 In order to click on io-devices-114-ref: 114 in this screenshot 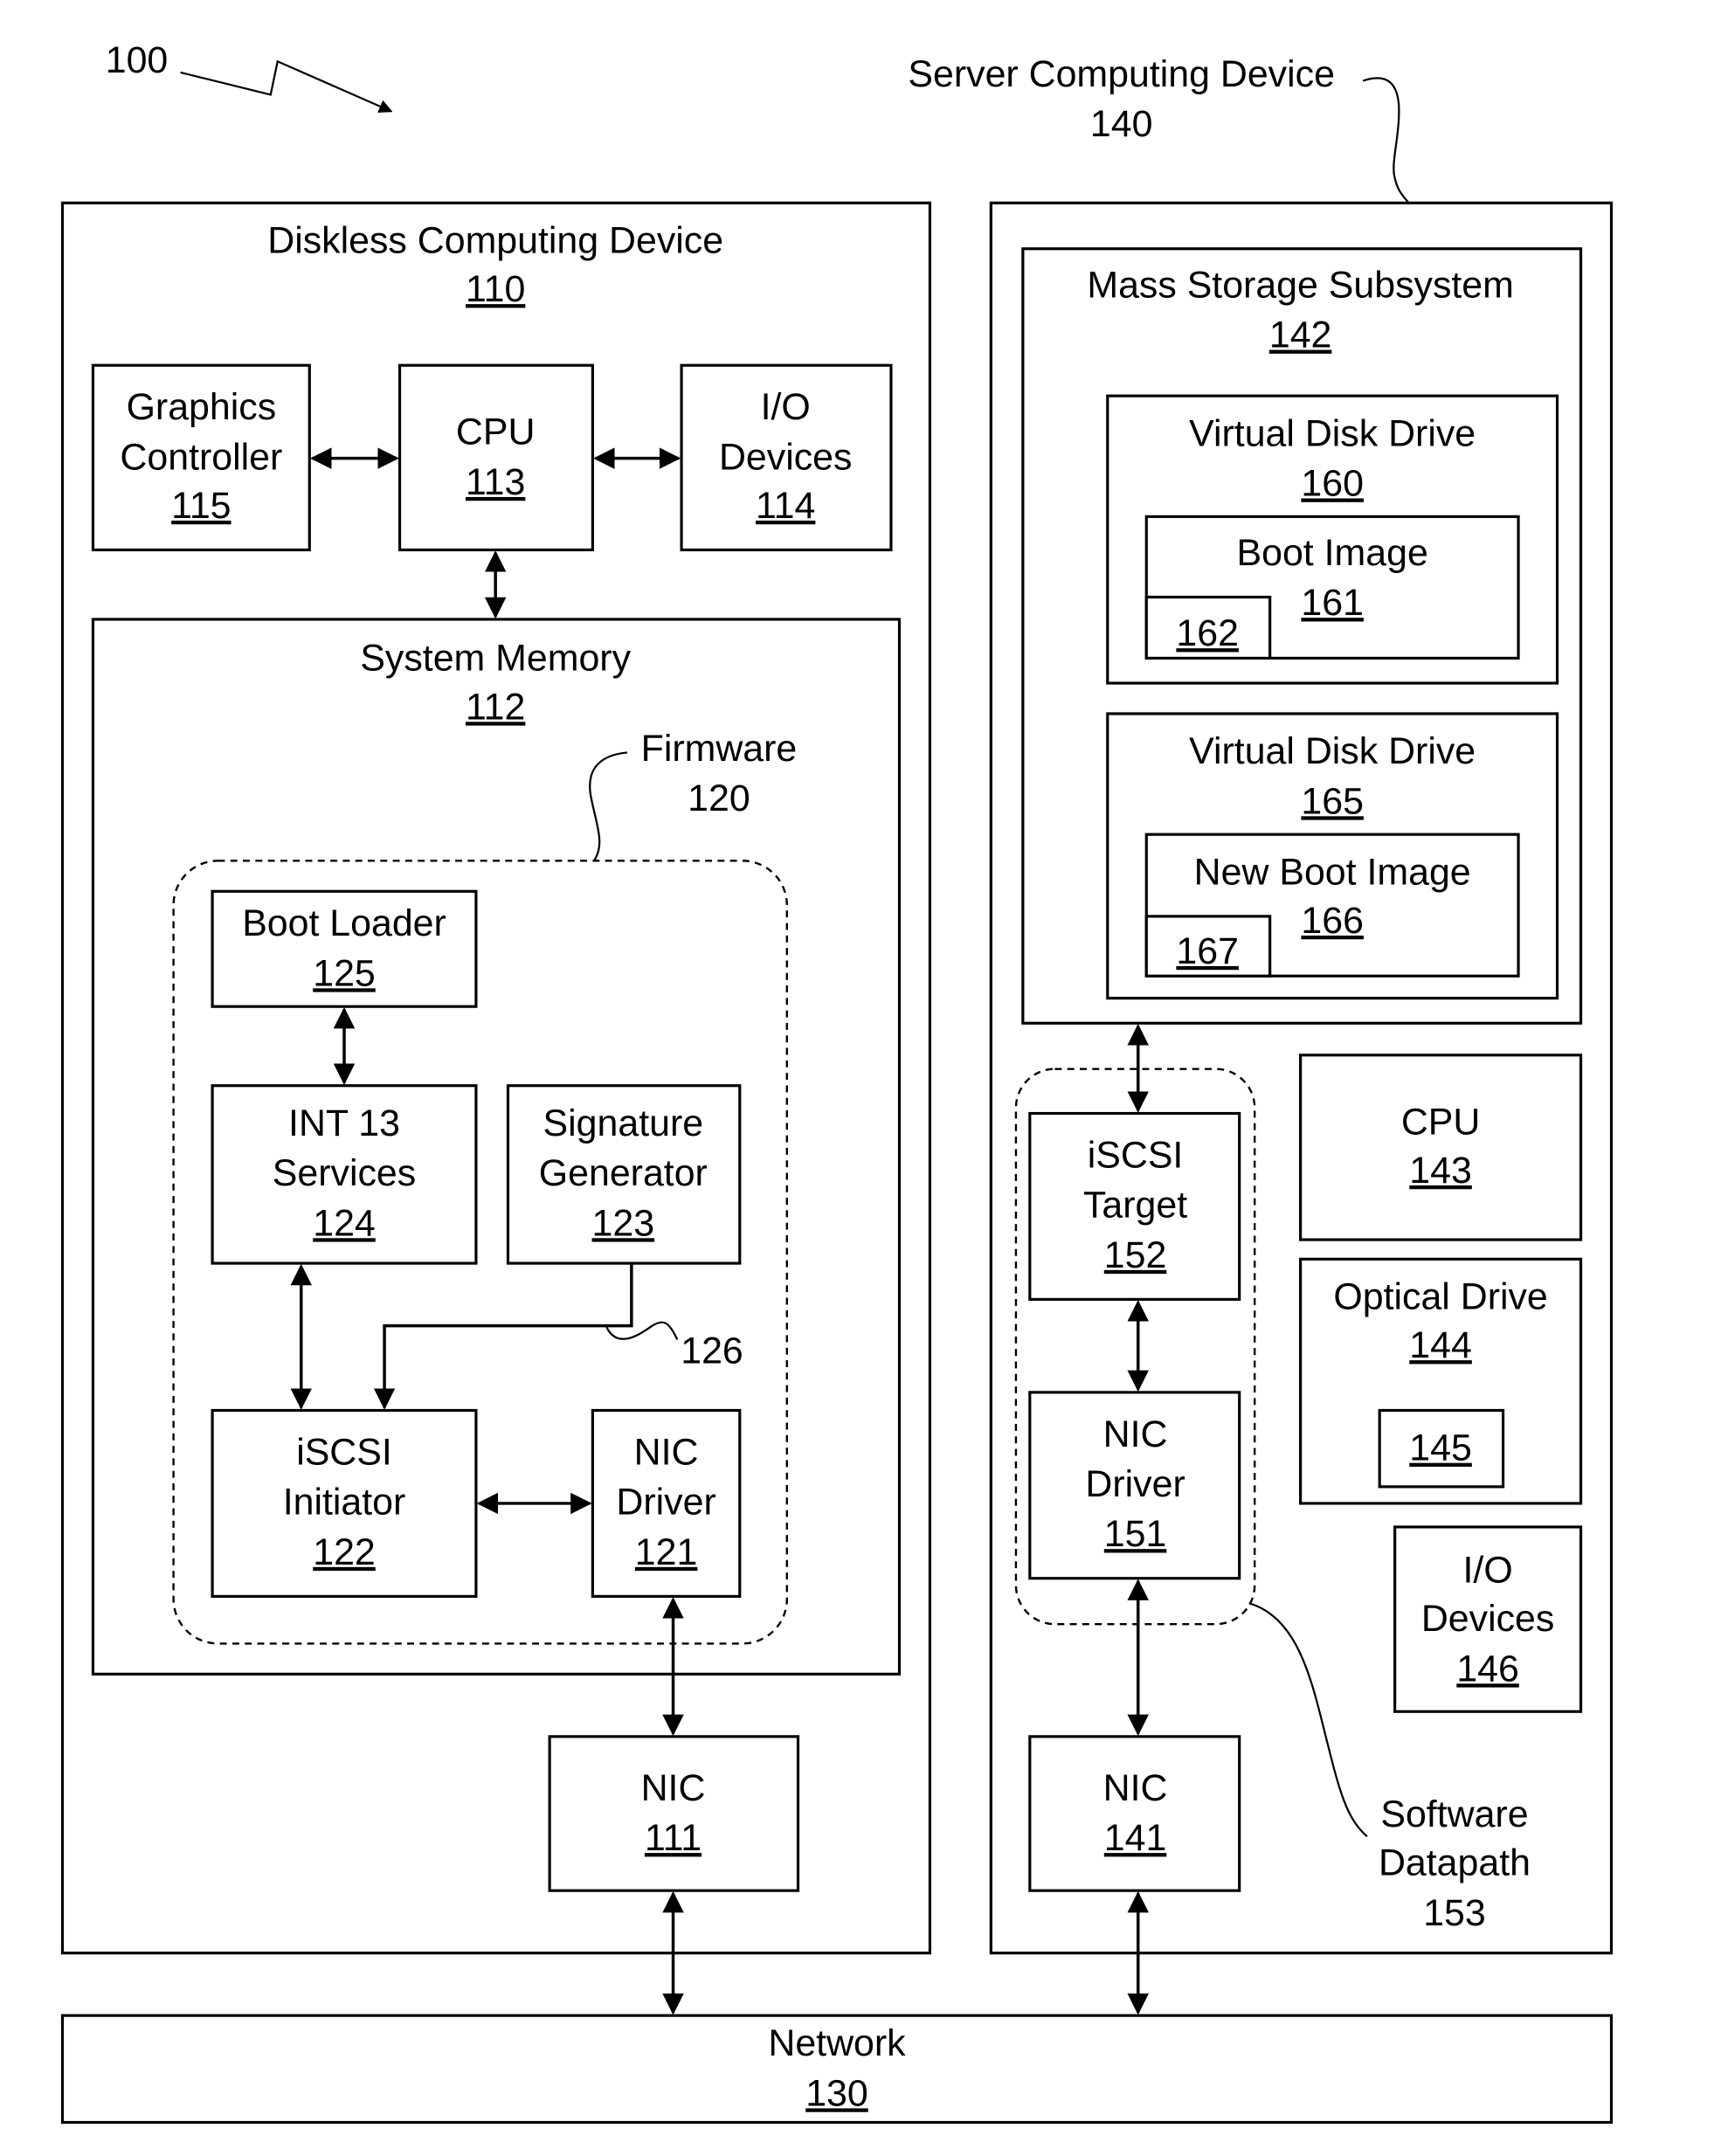, I will do `click(785, 506)`.